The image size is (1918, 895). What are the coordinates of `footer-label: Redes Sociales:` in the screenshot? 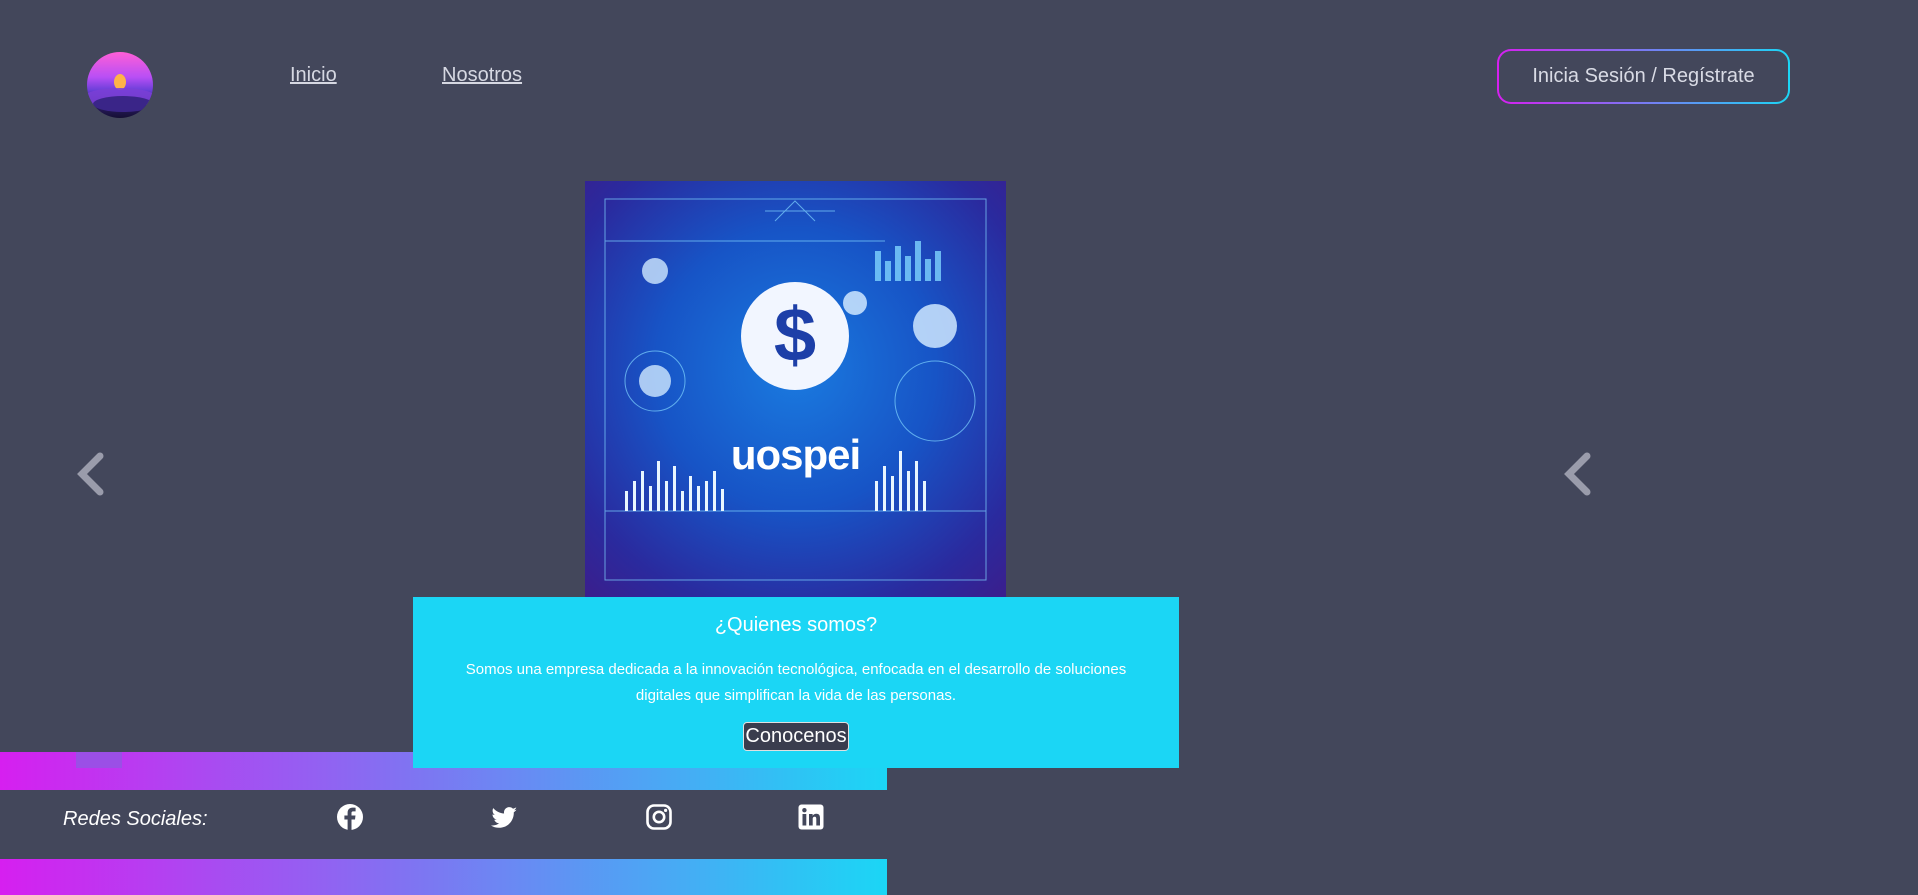 It's located at (135, 819).